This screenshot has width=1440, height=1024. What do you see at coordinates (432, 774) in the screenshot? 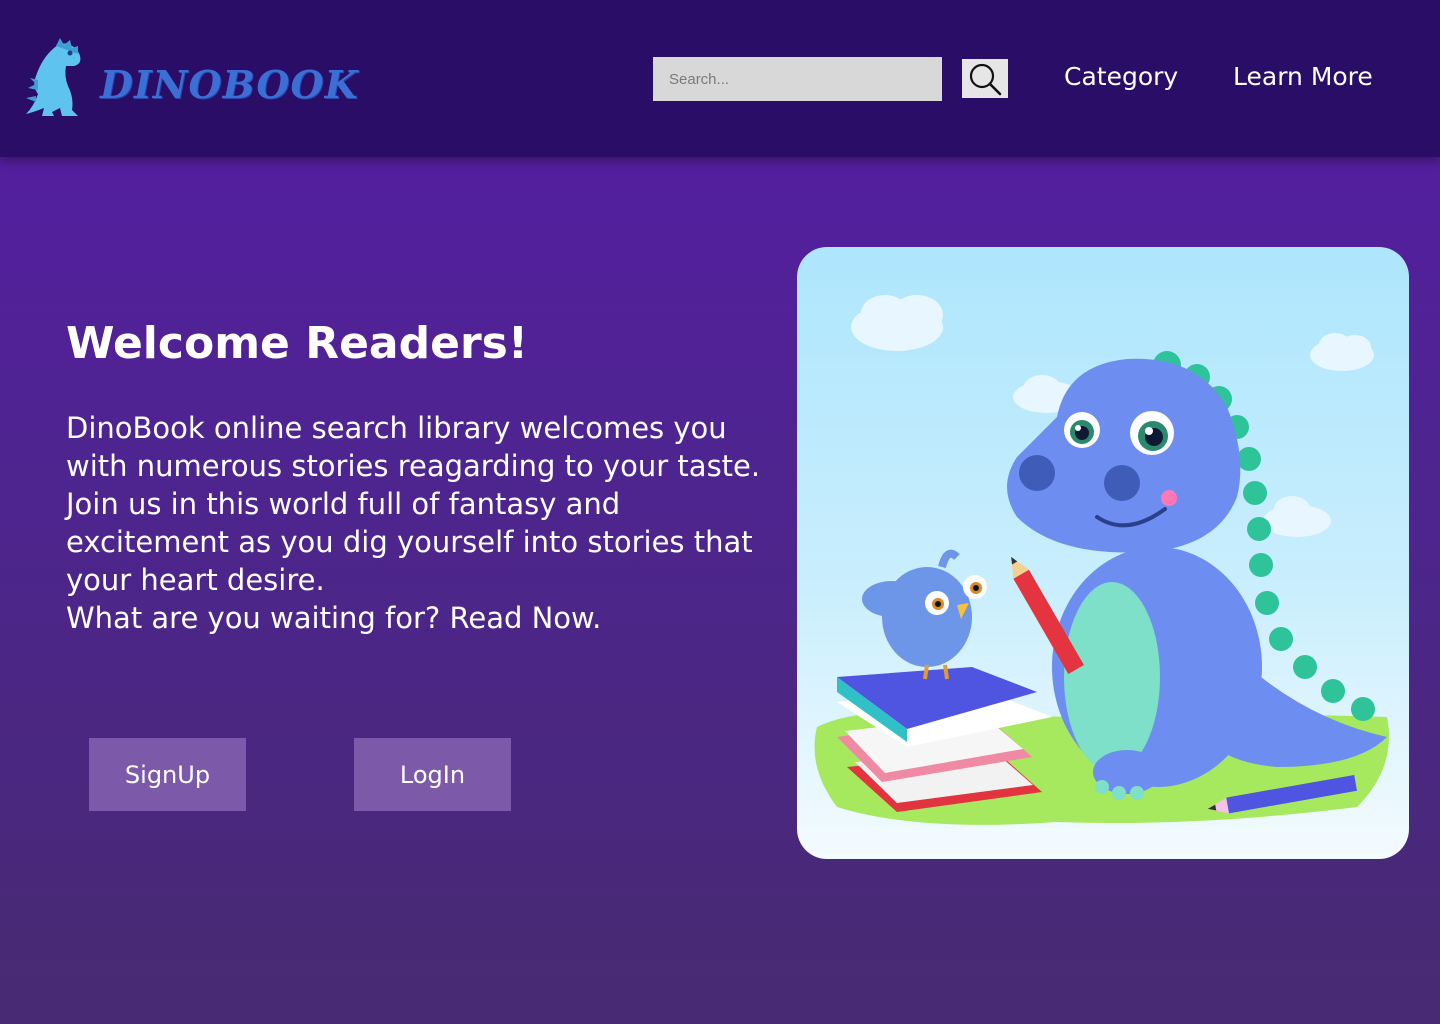
I see `login-button: LogIn` at bounding box center [432, 774].